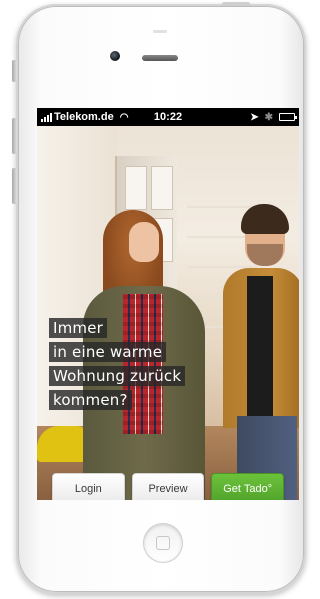 The width and height of the screenshot is (320, 599). Describe the element at coordinates (14, 186) in the screenshot. I see `volume-down-button` at that location.